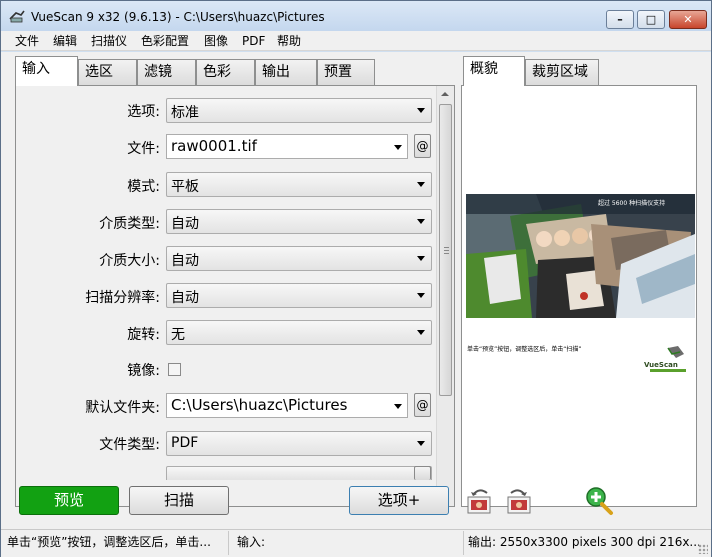 This screenshot has width=712, height=557. Describe the element at coordinates (253, 41) in the screenshot. I see `menu-pdf: PDF` at that location.